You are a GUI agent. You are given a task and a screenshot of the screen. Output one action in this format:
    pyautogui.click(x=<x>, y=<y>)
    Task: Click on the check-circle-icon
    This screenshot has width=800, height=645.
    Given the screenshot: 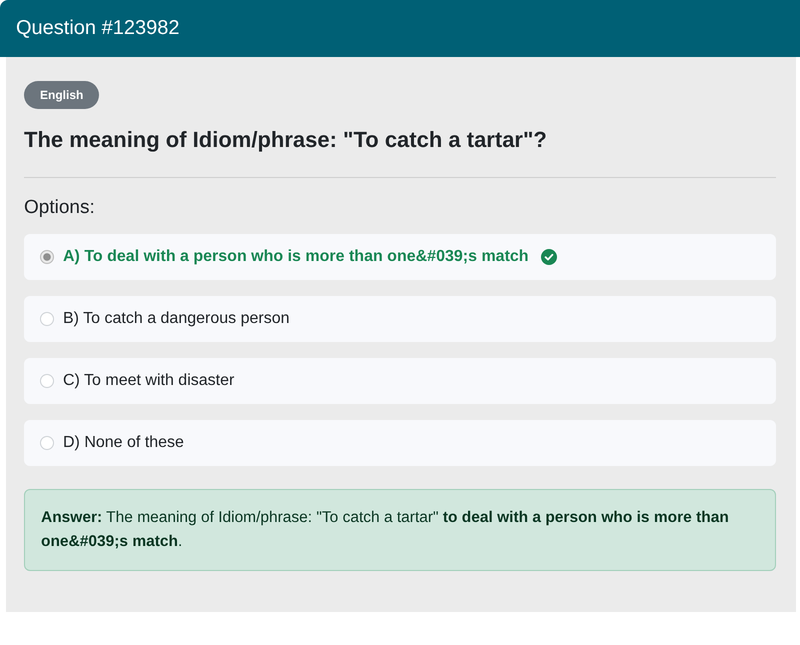 What is the action you would take?
    pyautogui.click(x=548, y=257)
    